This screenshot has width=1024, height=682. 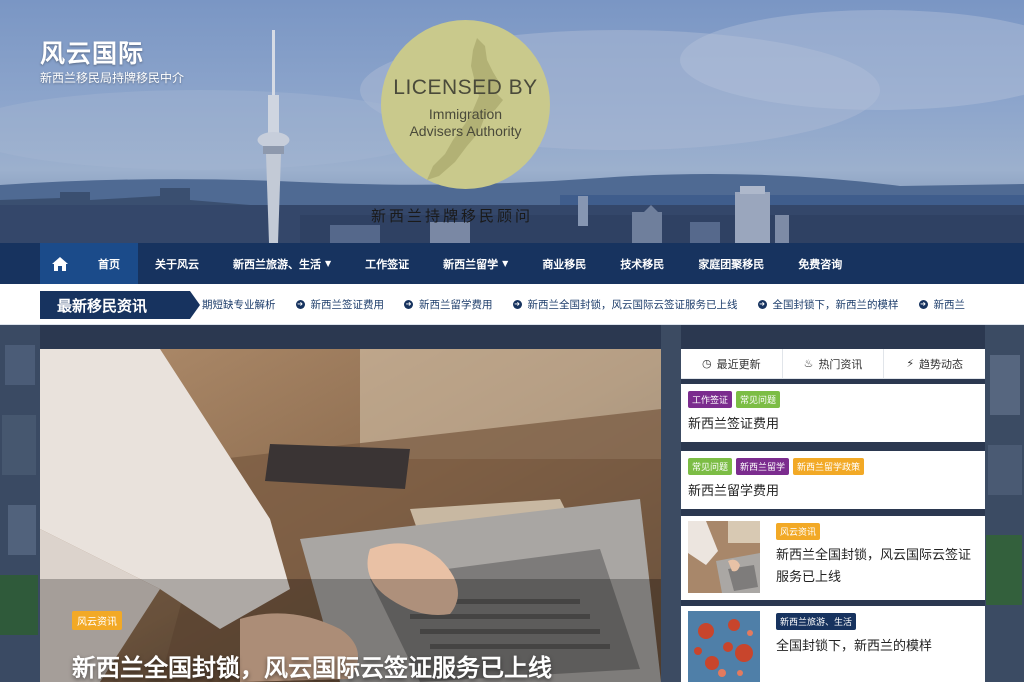 What do you see at coordinates (808, 363) in the screenshot?
I see `flame-icon: ♨` at bounding box center [808, 363].